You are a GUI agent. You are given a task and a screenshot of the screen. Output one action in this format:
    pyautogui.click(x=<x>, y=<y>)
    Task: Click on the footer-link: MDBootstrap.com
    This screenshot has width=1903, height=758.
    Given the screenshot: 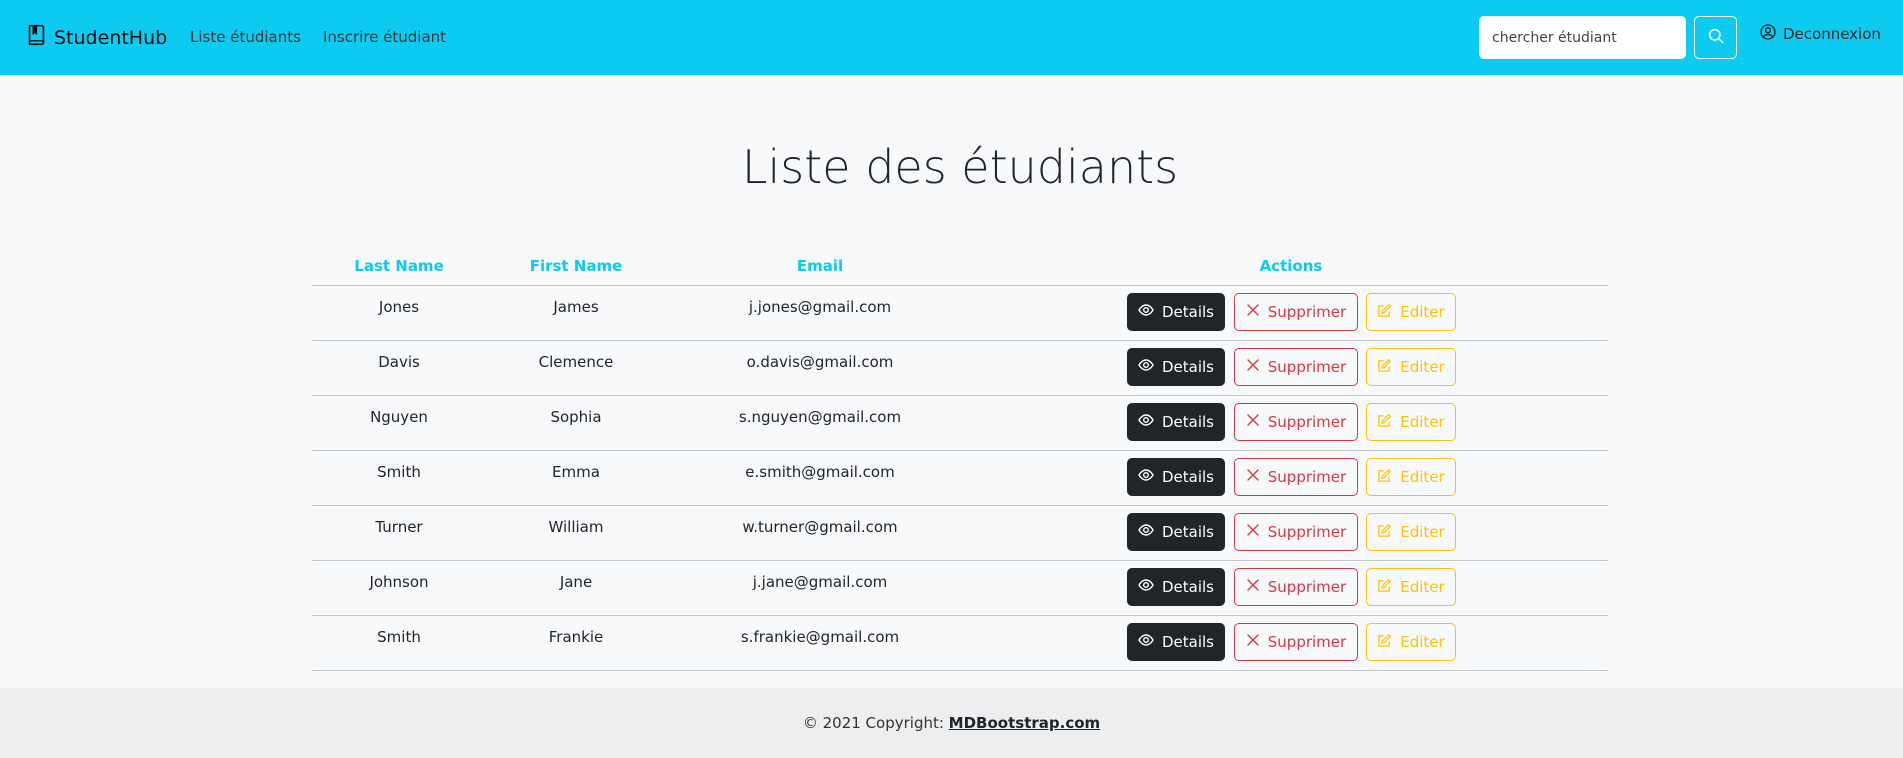 What is the action you would take?
    pyautogui.click(x=1024, y=723)
    